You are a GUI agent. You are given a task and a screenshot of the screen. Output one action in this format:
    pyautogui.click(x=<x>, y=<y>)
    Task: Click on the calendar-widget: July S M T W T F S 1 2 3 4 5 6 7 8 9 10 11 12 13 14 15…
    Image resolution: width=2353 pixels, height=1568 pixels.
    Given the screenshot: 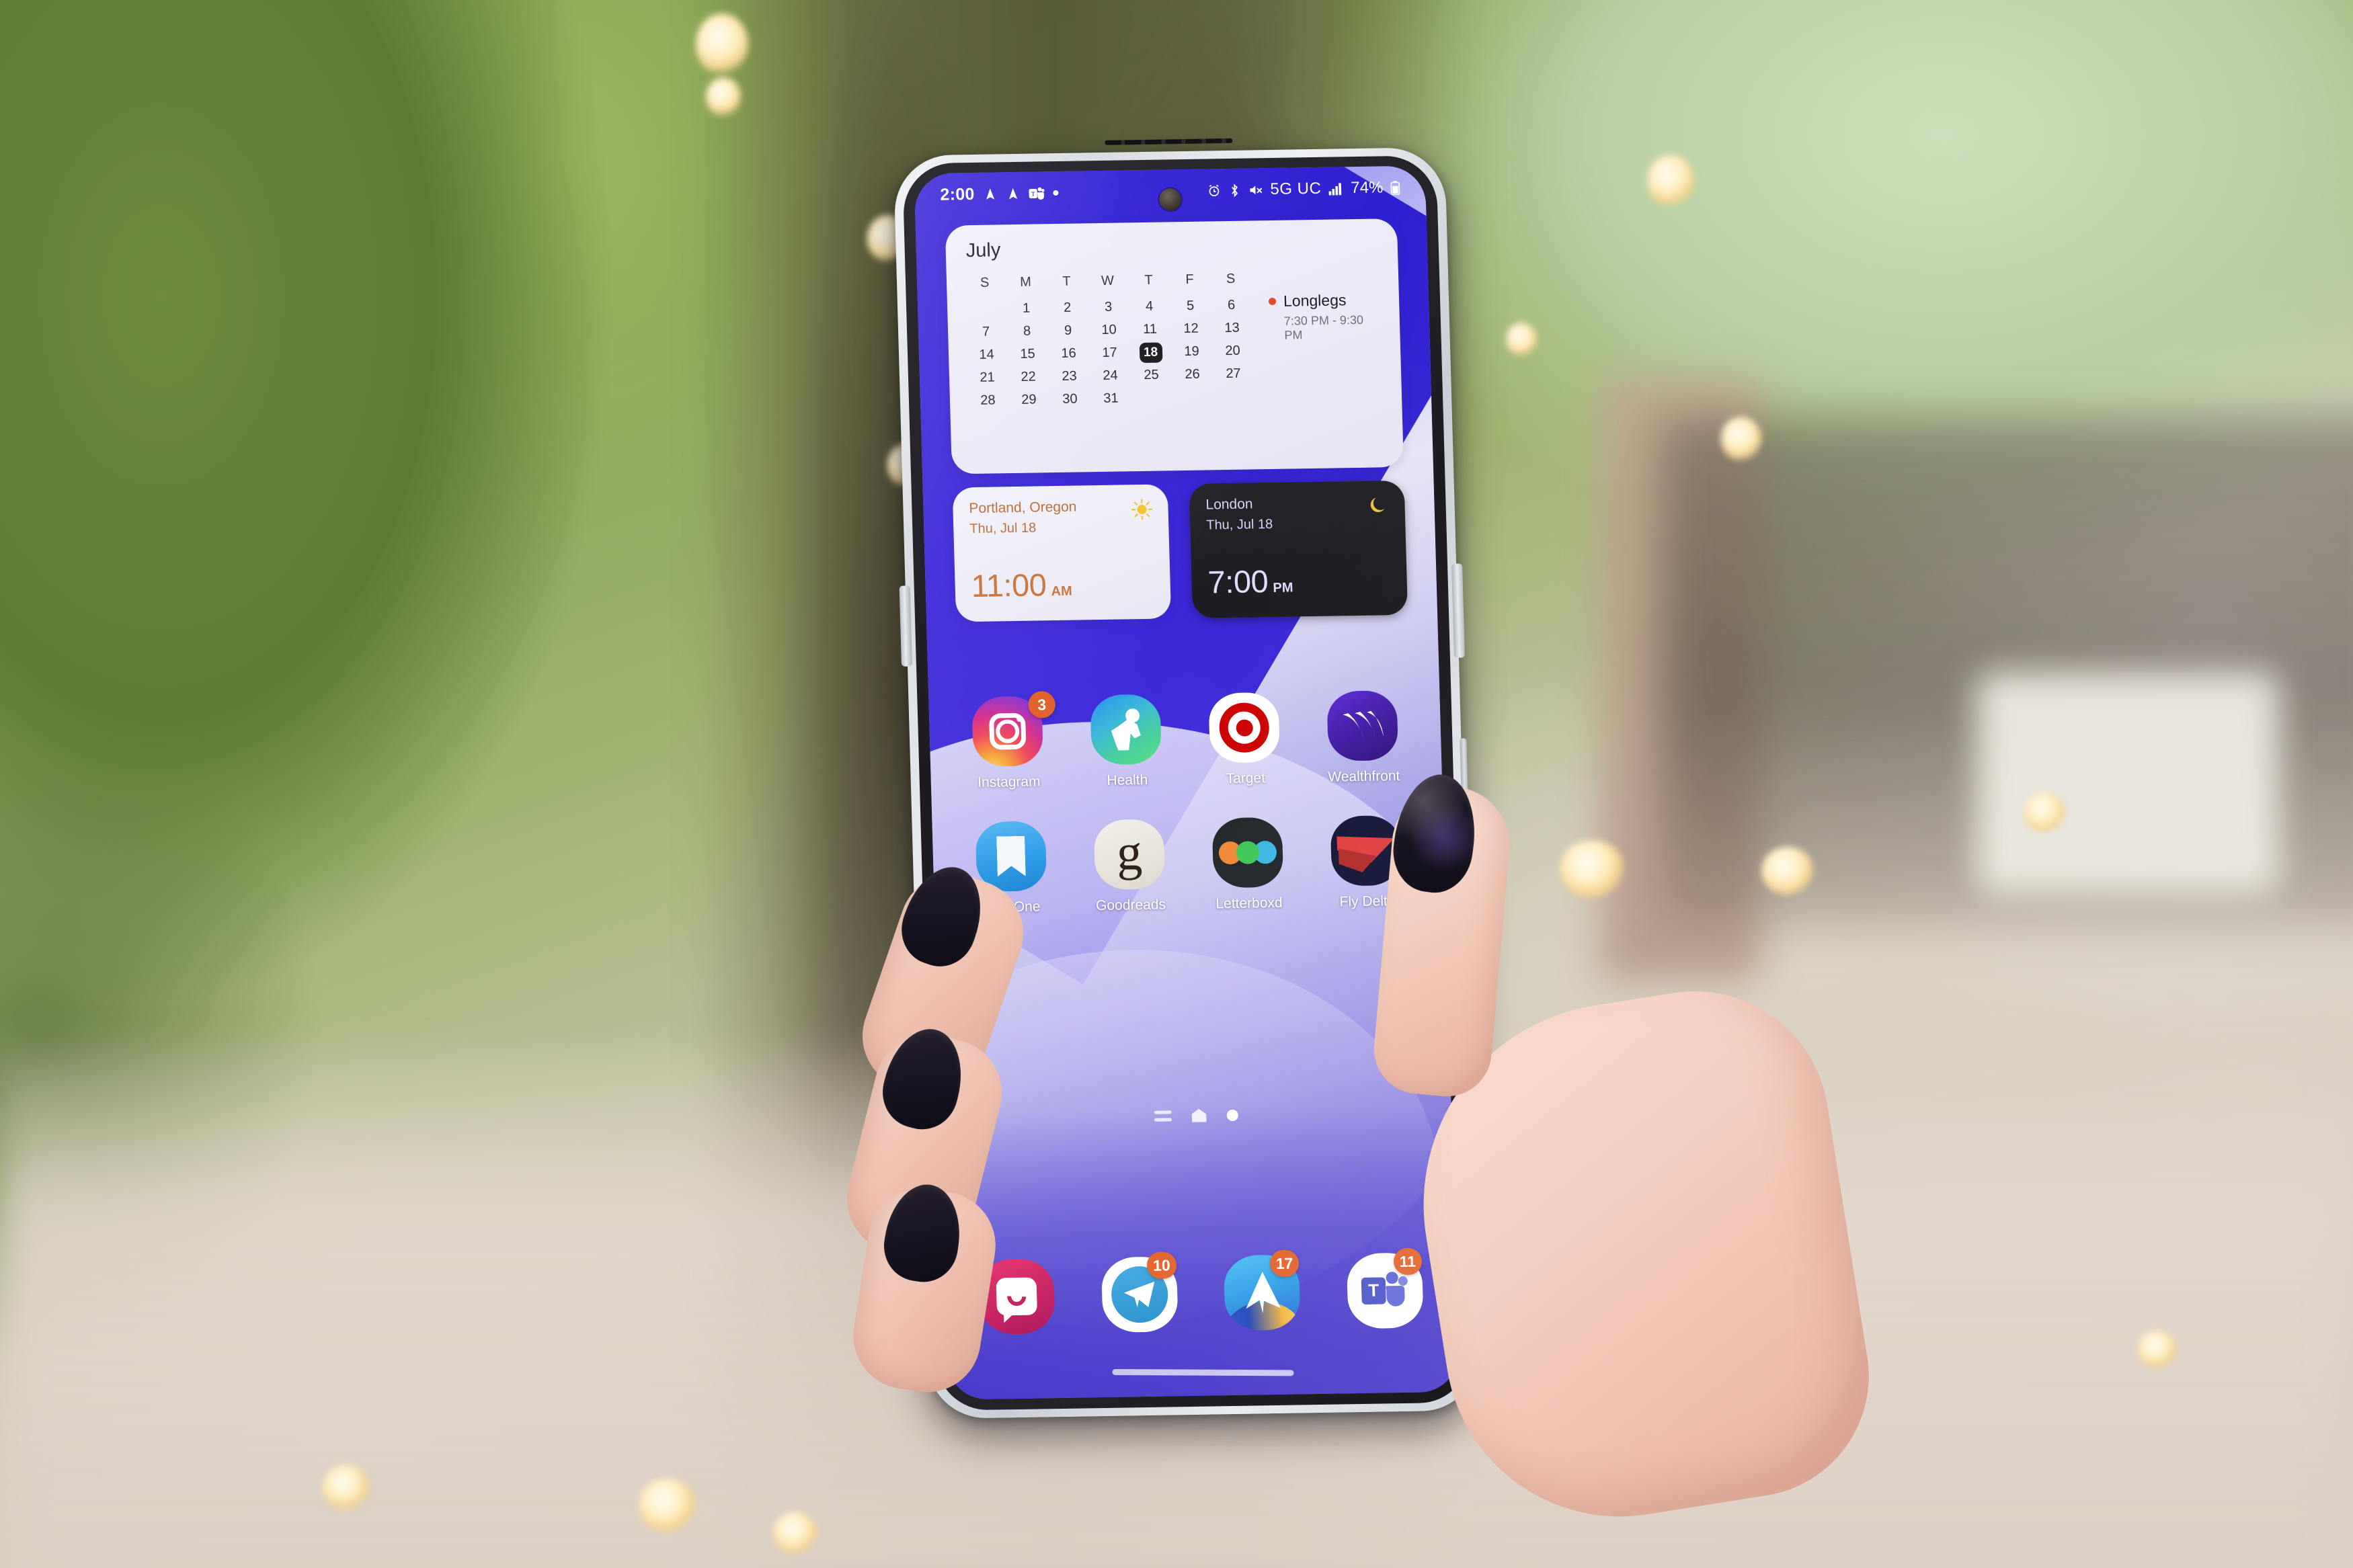 What is the action you would take?
    pyautogui.click(x=1174, y=346)
    